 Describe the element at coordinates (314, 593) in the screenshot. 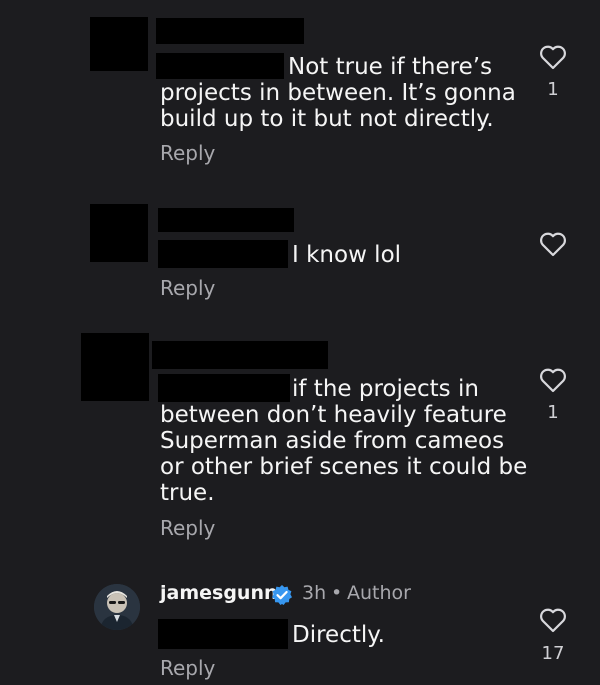

I see `comment-time: 3h` at that location.